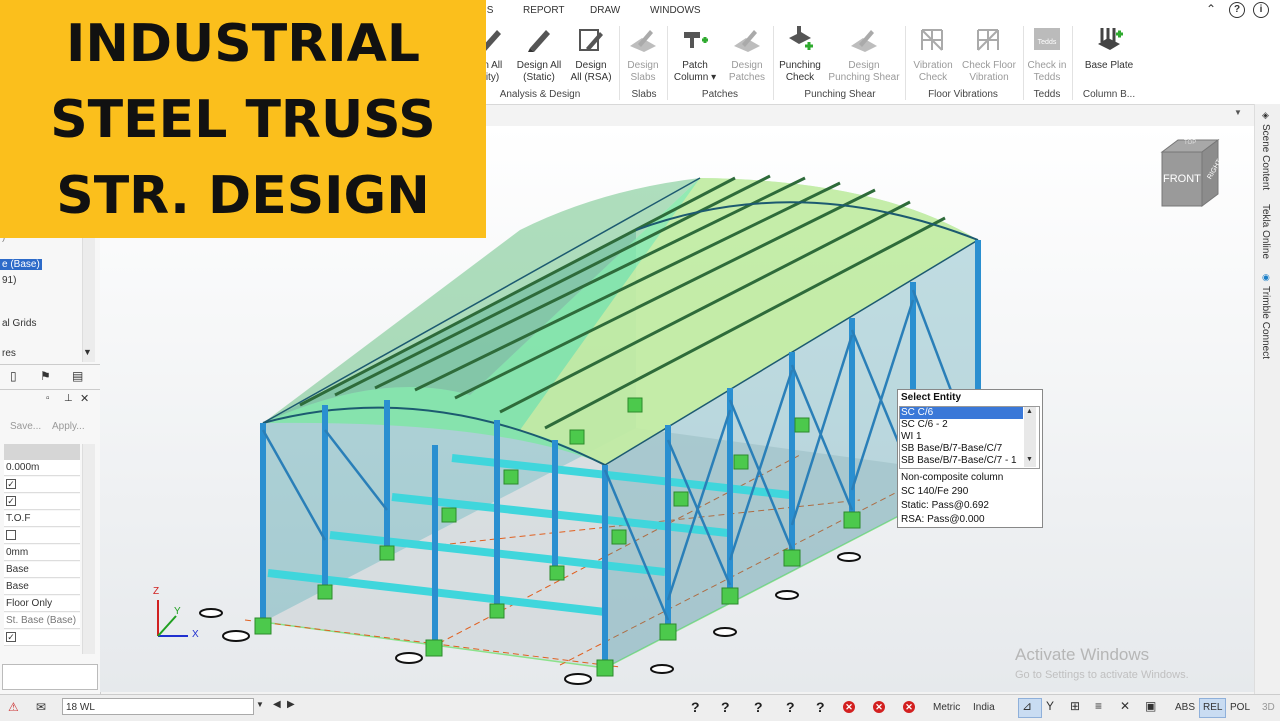 The image size is (1280, 721). What do you see at coordinates (840, 94) in the screenshot?
I see `group-punching-shear: Punching Shear` at bounding box center [840, 94].